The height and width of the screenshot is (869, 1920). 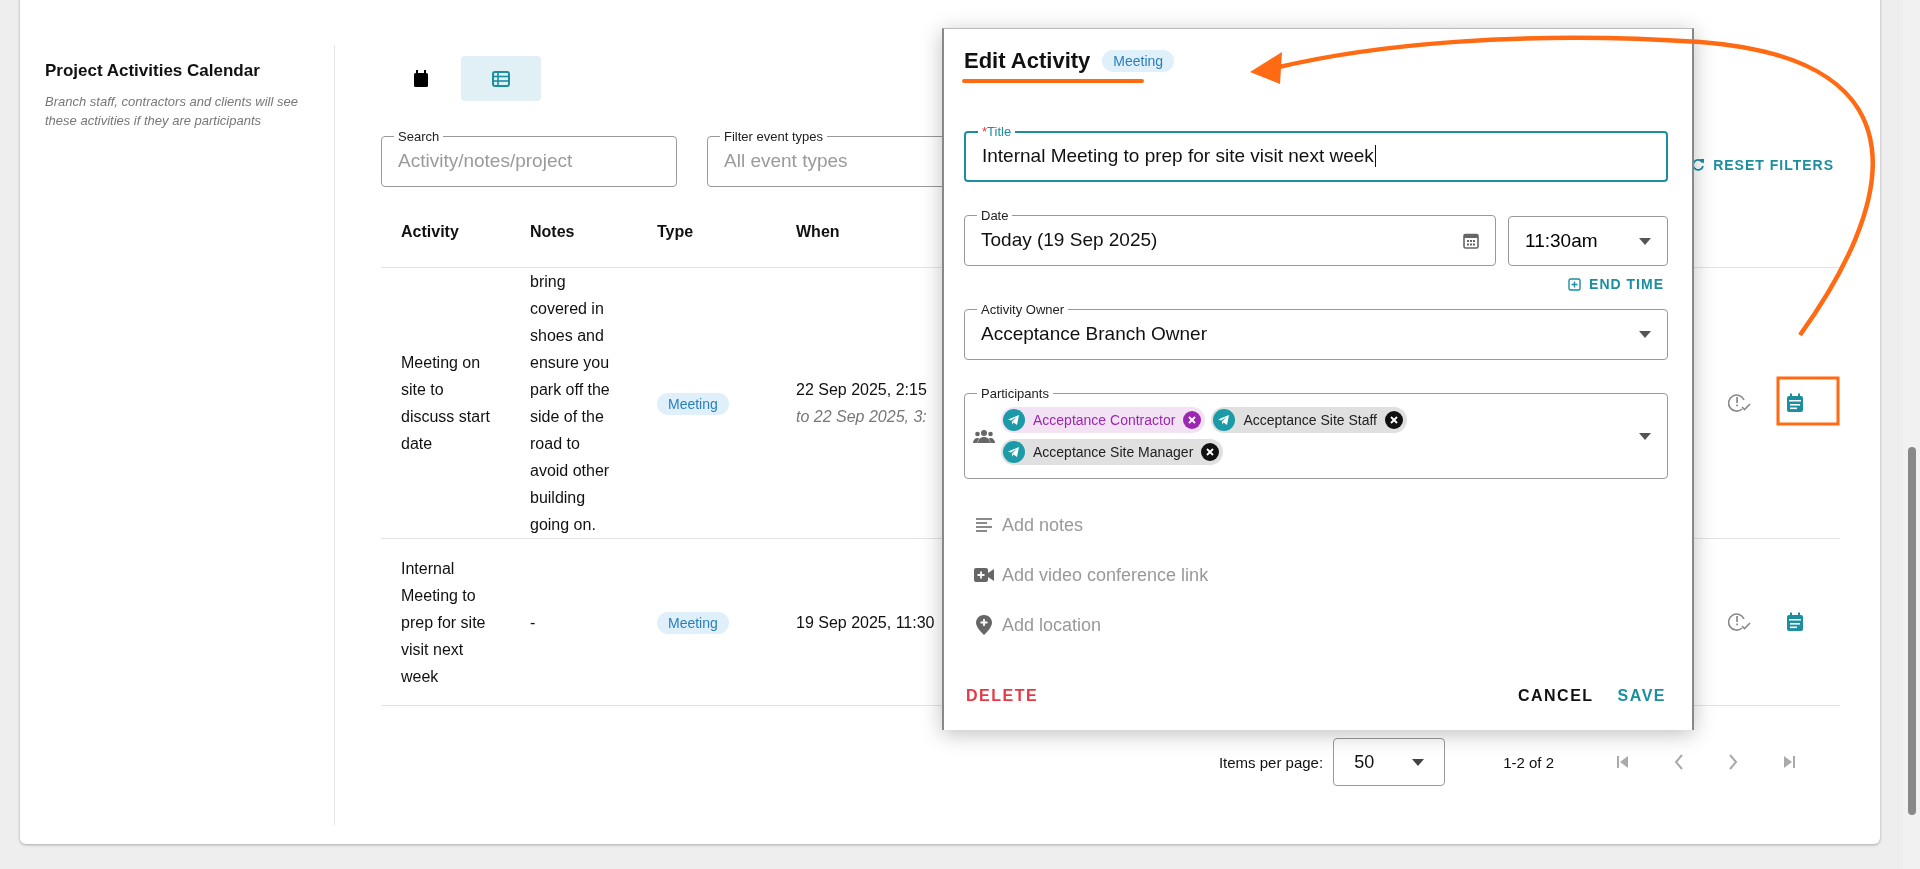 What do you see at coordinates (1588, 241) in the screenshot?
I see `time-select: 11:30am` at bounding box center [1588, 241].